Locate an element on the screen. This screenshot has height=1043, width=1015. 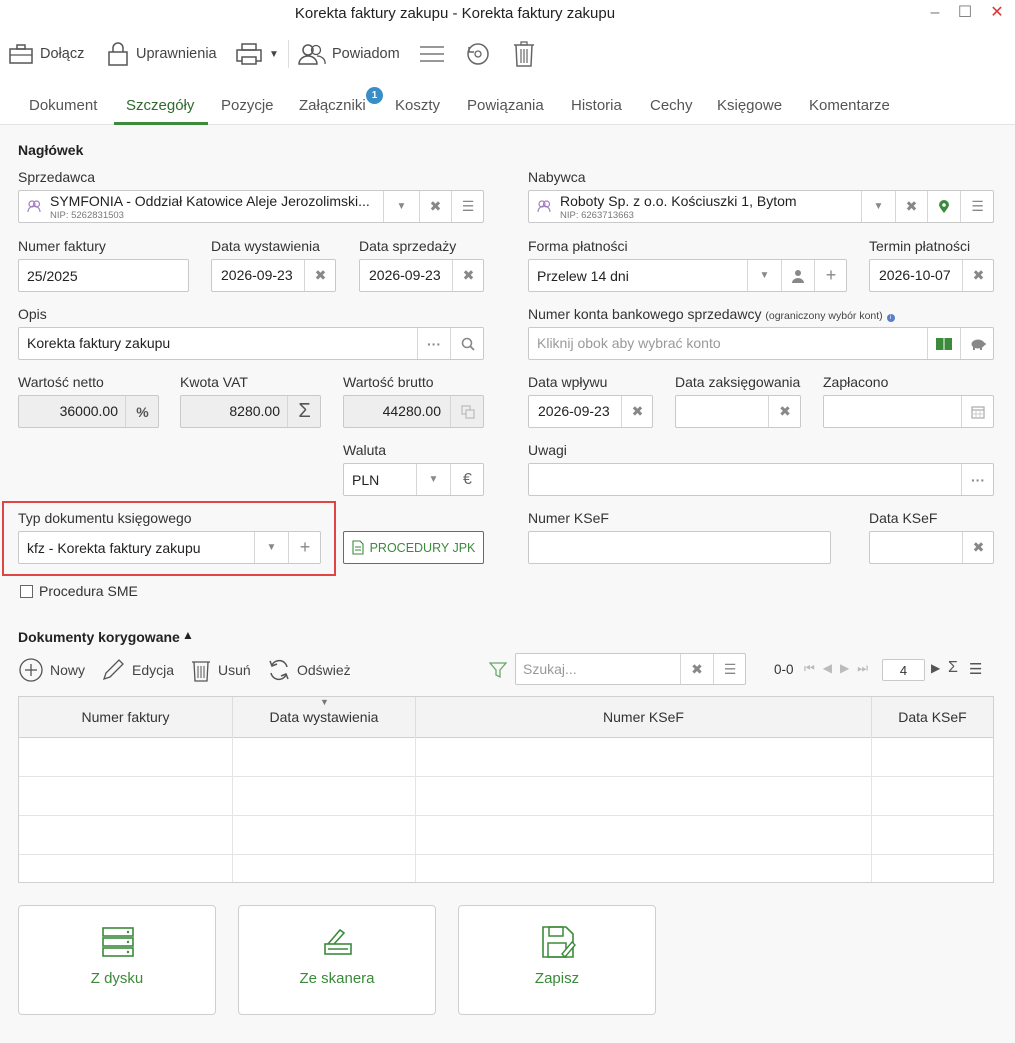
permissions-button: Uprawnienia is located at coordinates (161, 54).